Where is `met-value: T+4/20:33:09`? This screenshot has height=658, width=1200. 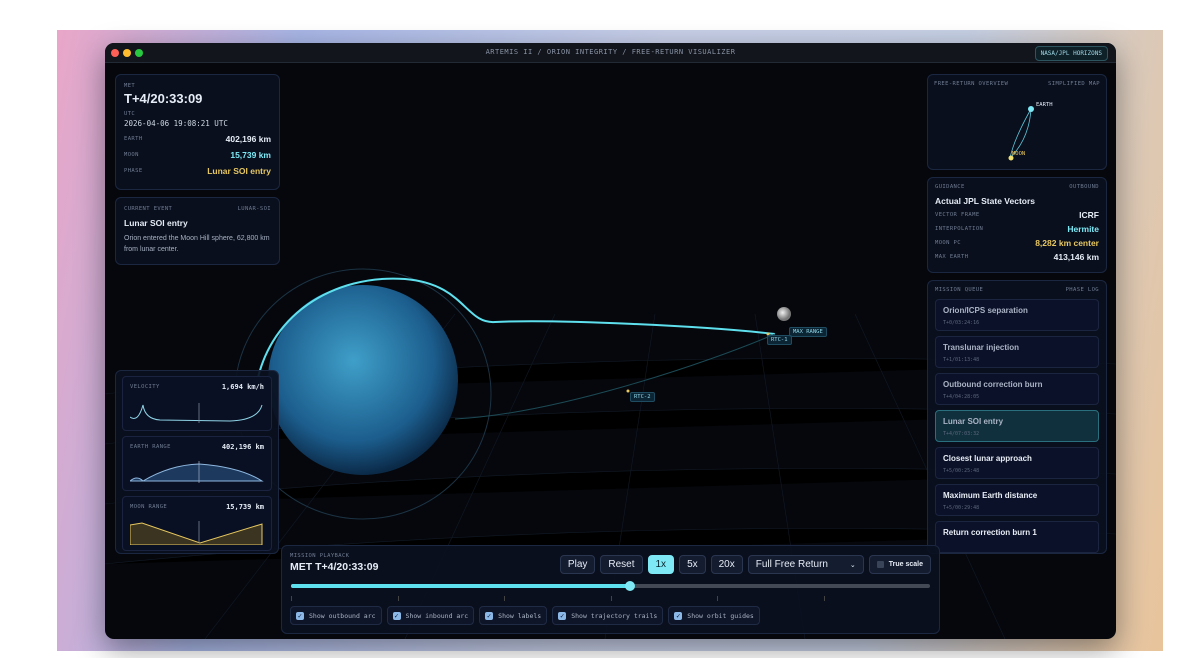 met-value: T+4/20:33:09 is located at coordinates (163, 98).